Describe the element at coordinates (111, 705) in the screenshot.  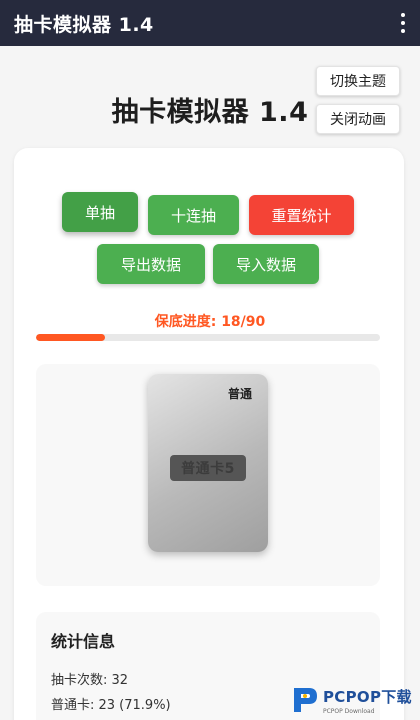
I see `stat-normal-cards: 普通卡: 23 (71.9%)` at that location.